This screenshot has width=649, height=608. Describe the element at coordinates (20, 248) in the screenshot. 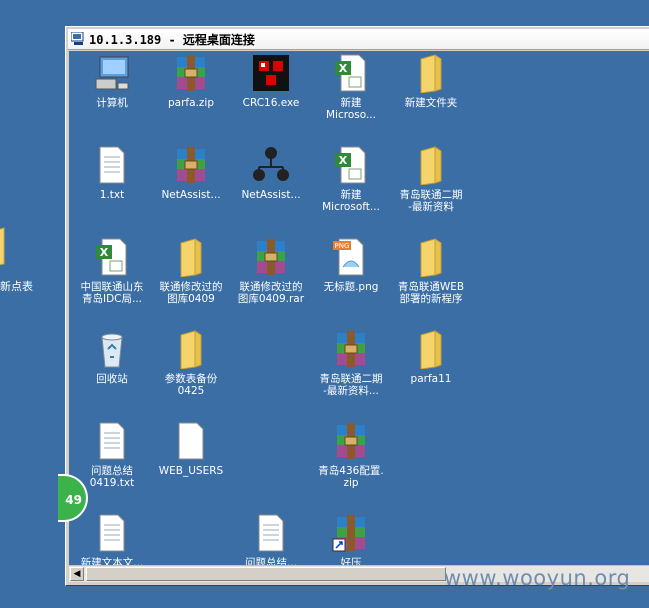

I see `outer-folder-icon` at that location.